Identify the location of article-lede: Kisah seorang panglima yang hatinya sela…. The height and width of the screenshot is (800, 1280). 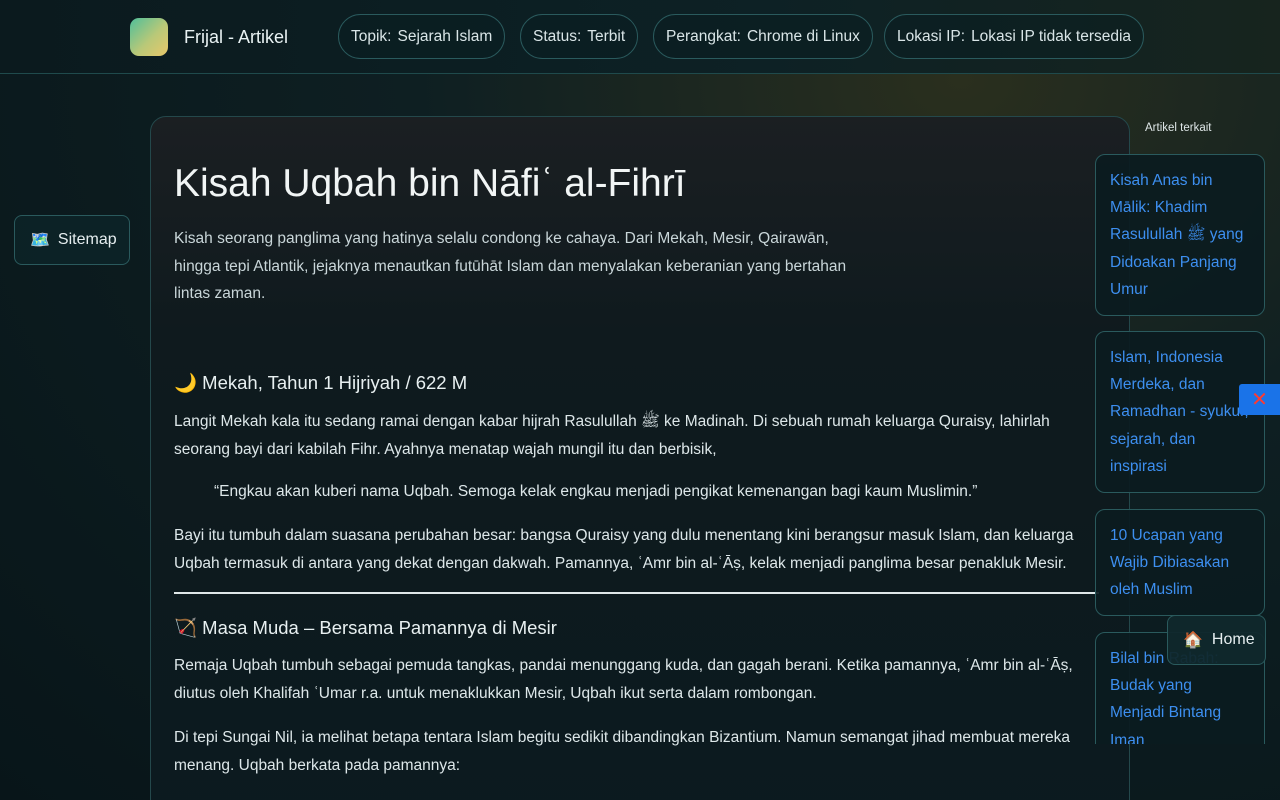
(510, 266).